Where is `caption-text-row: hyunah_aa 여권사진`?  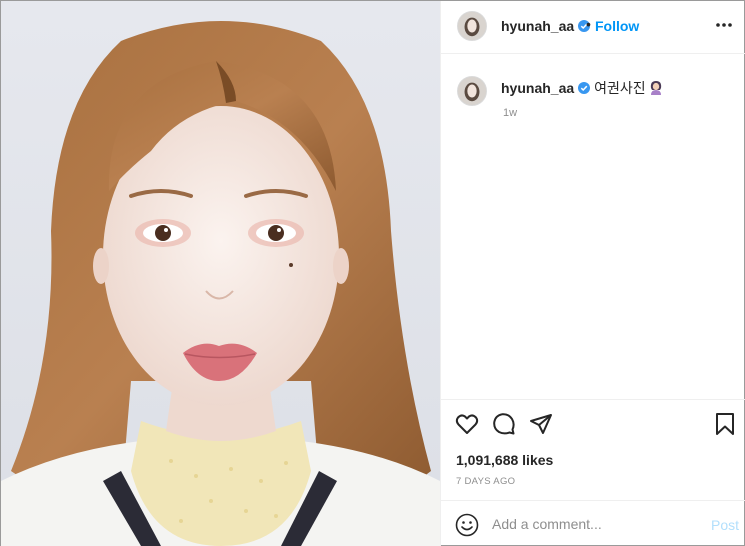
caption-text-row: hyunah_aa 여권사진 is located at coordinates (582, 88).